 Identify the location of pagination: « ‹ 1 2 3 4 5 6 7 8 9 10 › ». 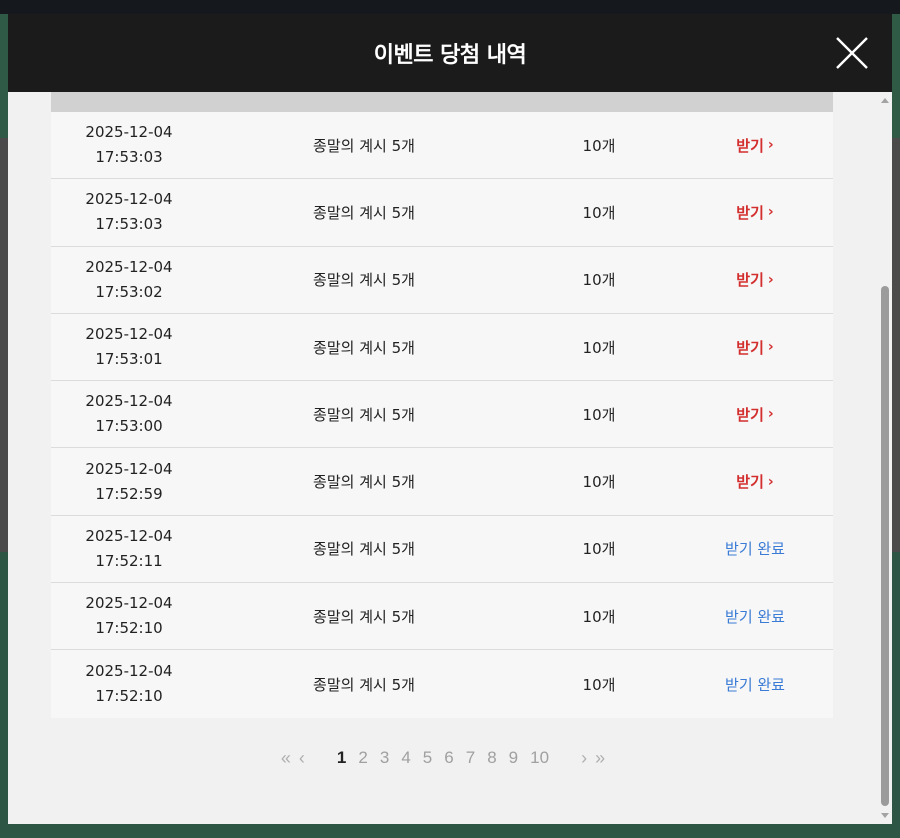
(443, 758).